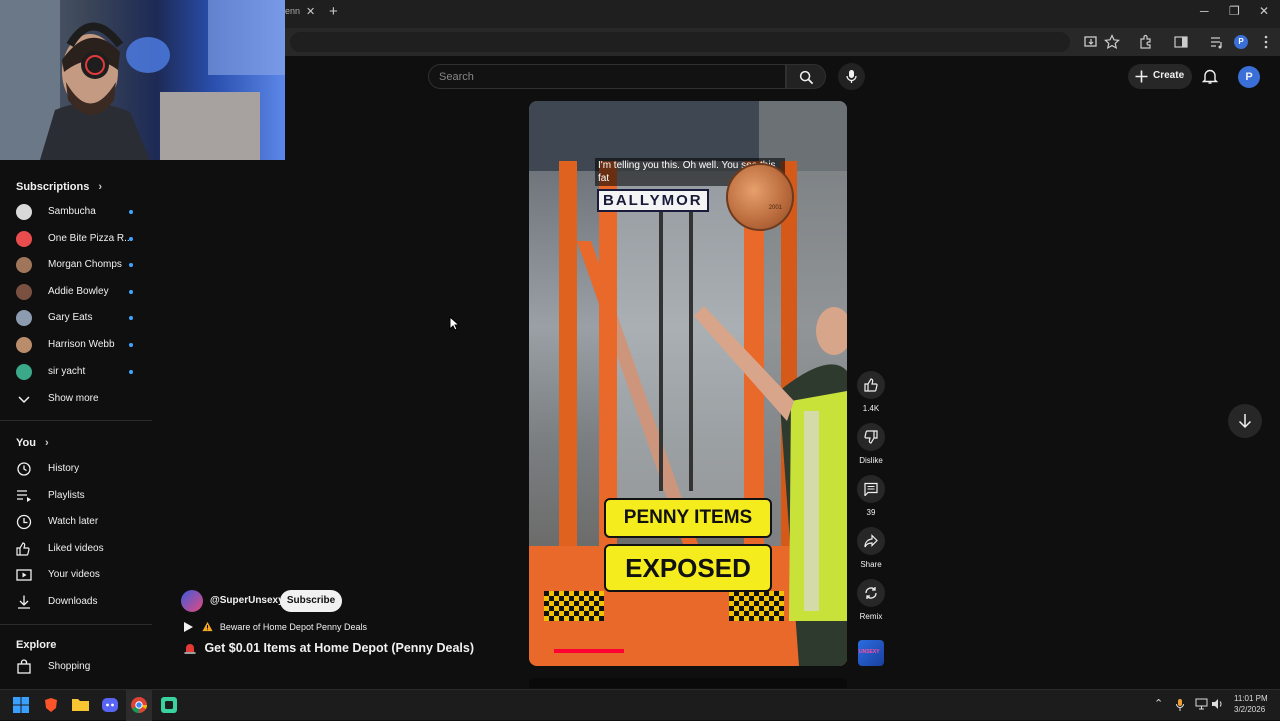  Describe the element at coordinates (1217, 704) in the screenshot. I see `volume-icon` at that location.